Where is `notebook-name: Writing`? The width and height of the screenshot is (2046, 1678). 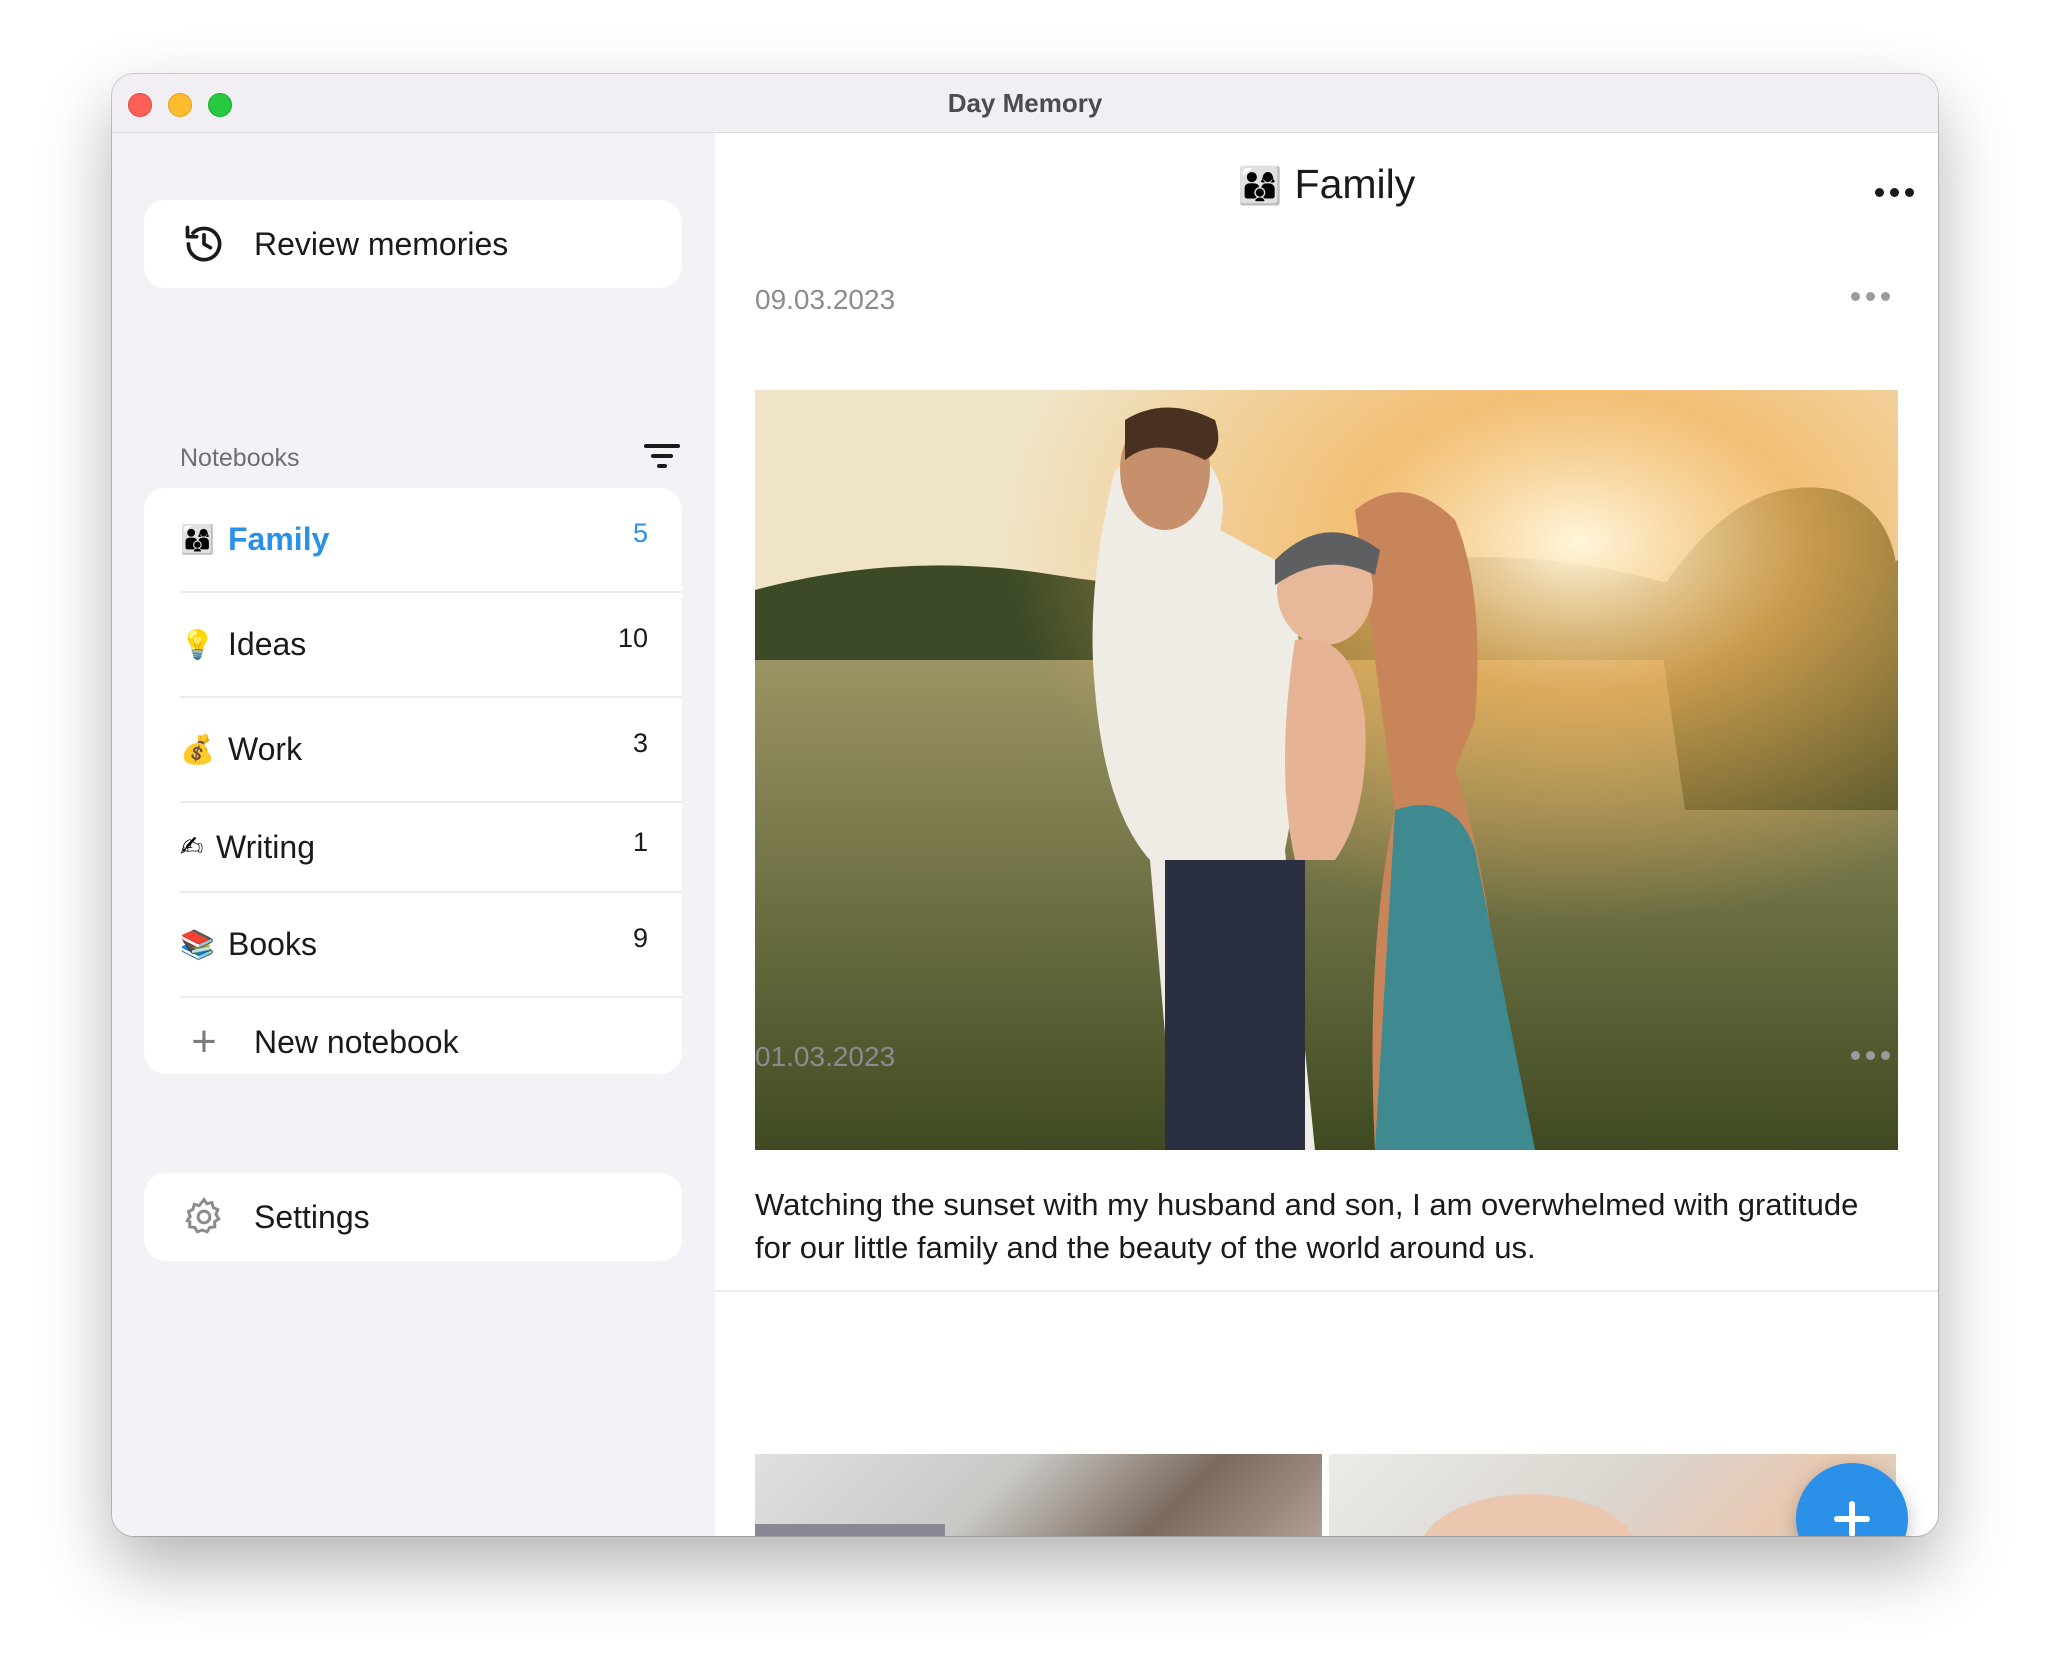 notebook-name: Writing is located at coordinates (265, 846).